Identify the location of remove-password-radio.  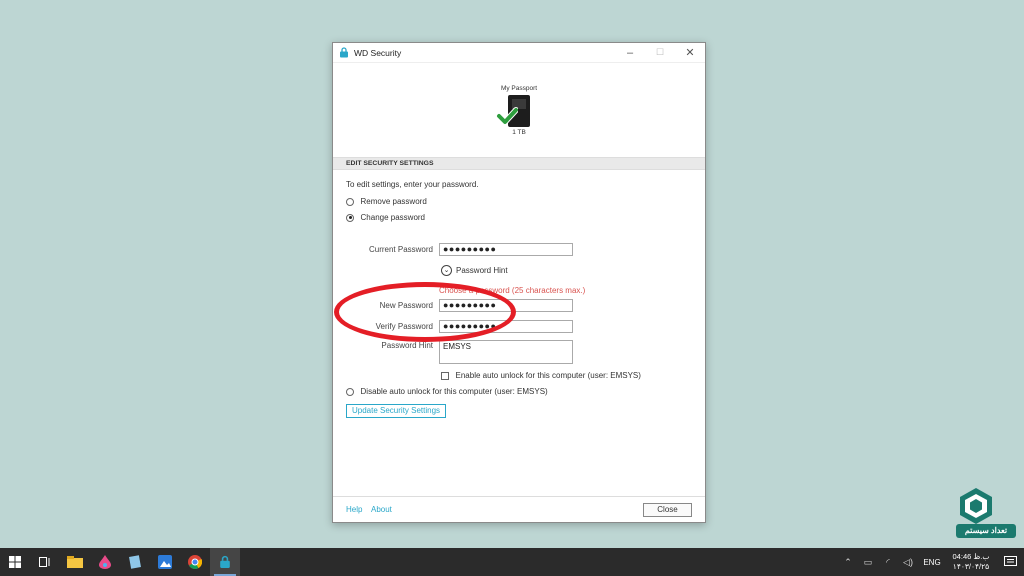
(350, 201).